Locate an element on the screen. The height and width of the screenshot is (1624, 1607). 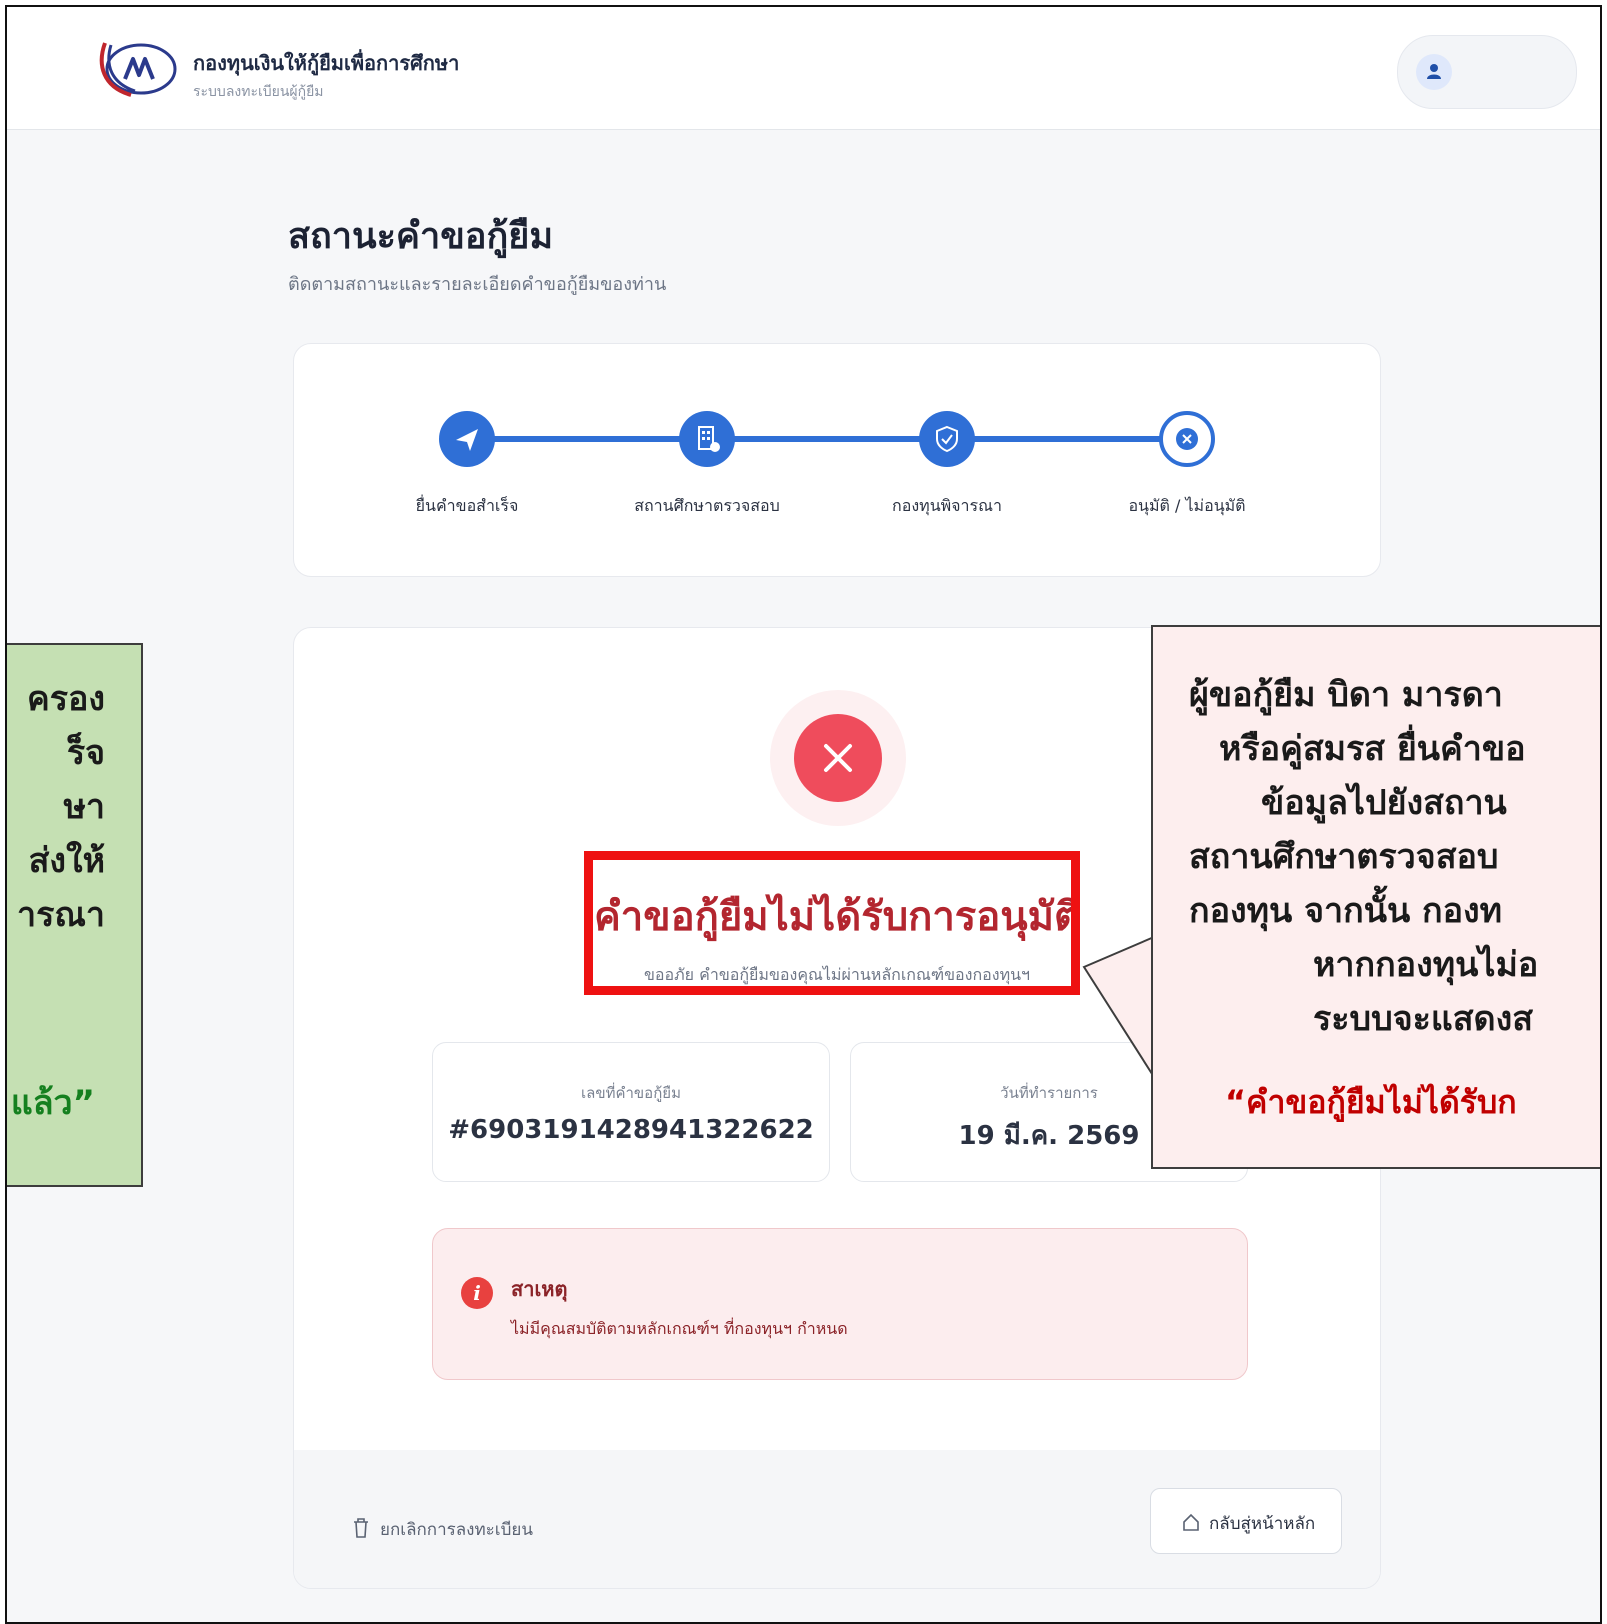
rejected-status-icon is located at coordinates (838, 758).